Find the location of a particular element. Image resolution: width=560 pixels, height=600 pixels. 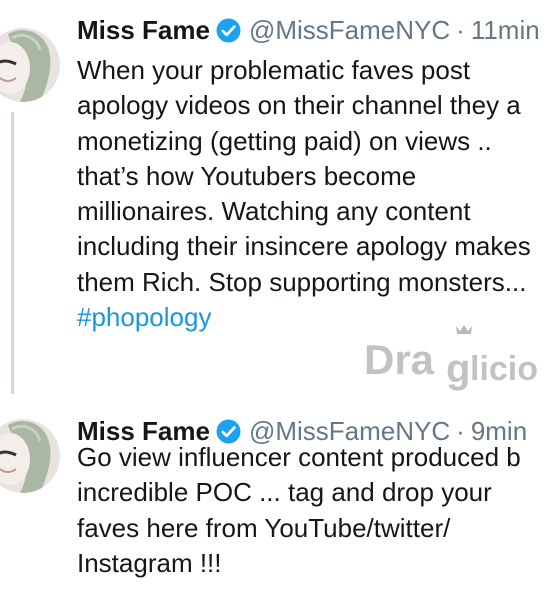

draglicious-watermark: Dra g licio is located at coordinates (462, 357).